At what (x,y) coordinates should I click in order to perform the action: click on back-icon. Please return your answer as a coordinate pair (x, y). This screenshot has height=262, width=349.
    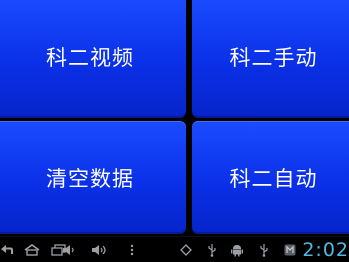
    Looking at the image, I should click on (7, 250).